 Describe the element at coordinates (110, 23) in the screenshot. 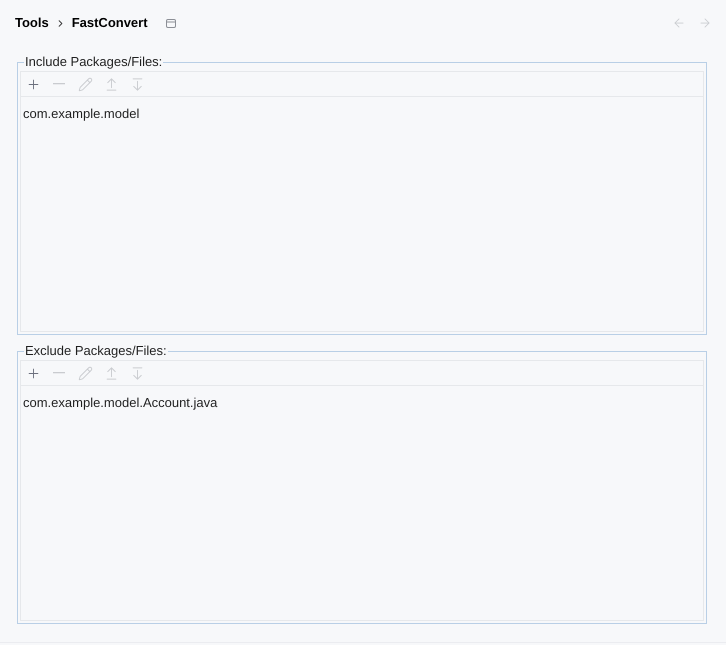

I see `breadcrumb-item: FastConvert` at that location.